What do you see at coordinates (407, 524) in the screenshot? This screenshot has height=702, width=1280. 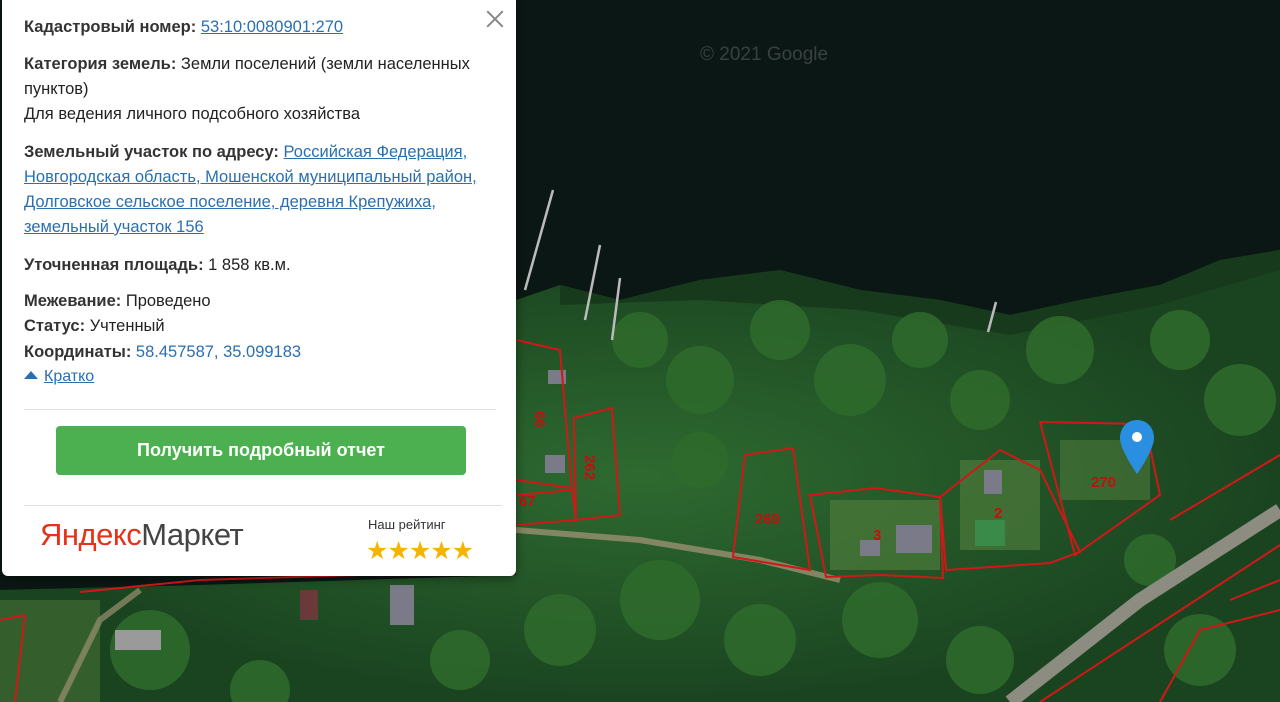 I see `rating-label: Наш рейтинг` at bounding box center [407, 524].